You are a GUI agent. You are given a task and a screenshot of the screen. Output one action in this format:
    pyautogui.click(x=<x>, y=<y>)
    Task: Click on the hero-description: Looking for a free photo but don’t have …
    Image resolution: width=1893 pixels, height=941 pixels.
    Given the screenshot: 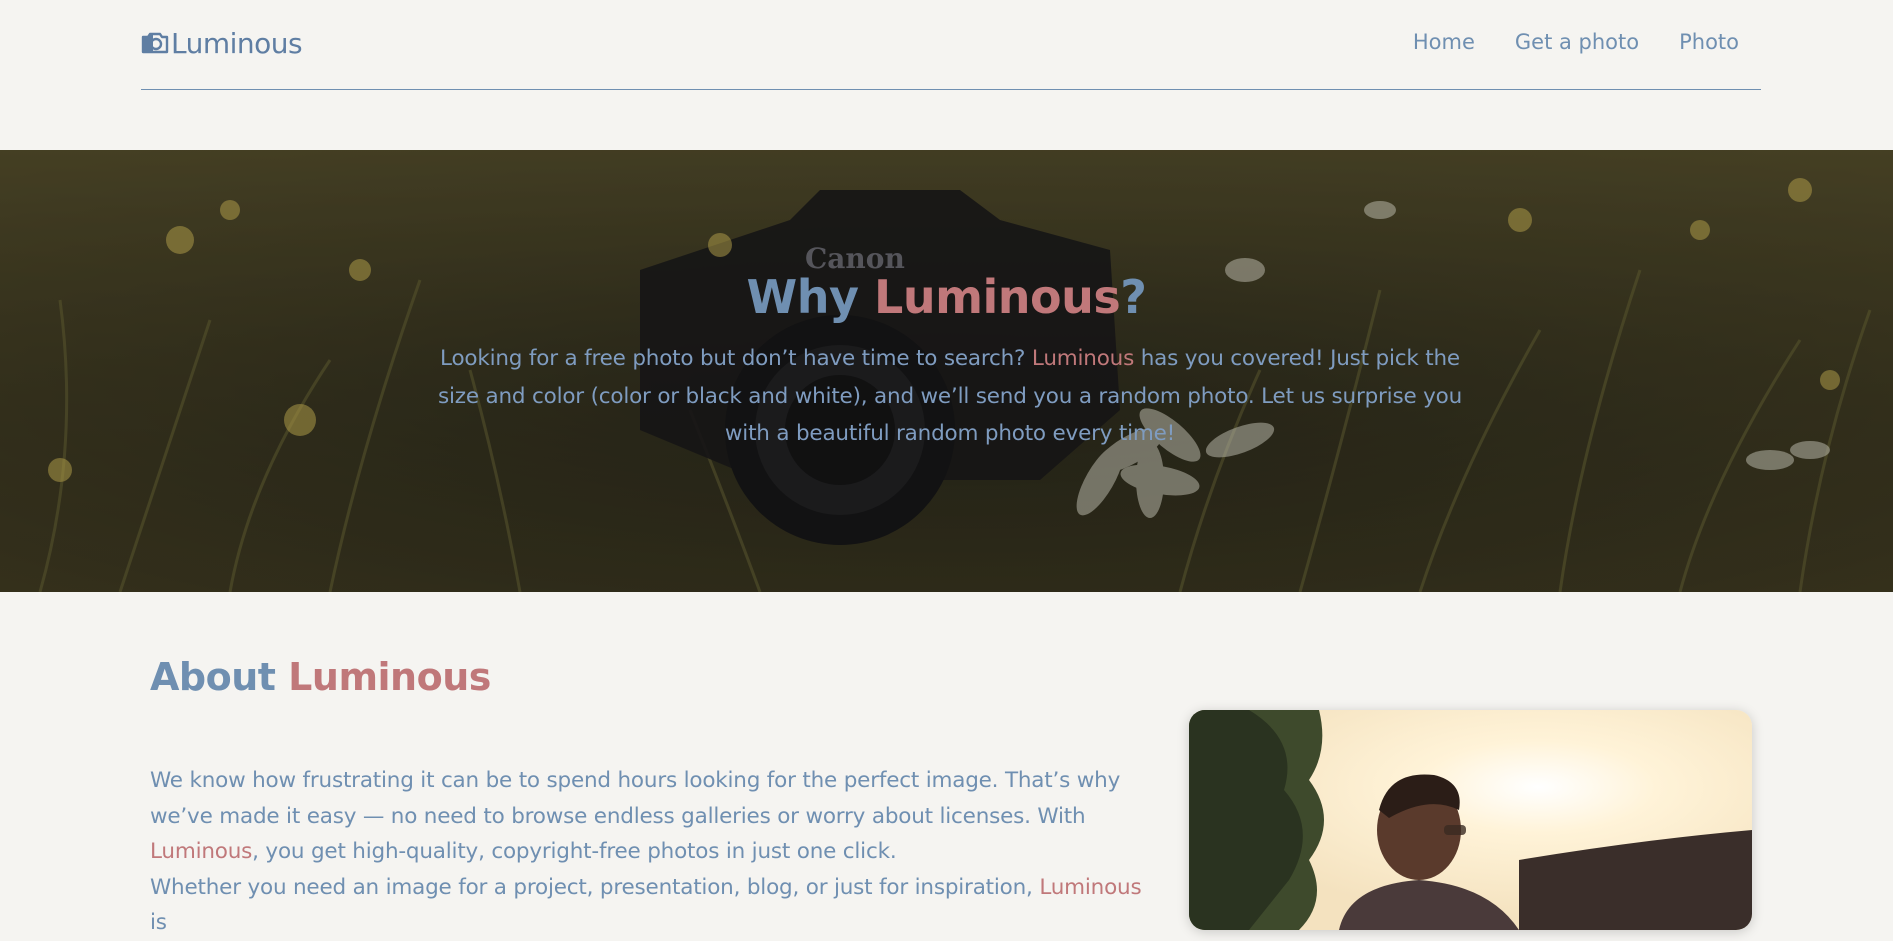 What is the action you would take?
    pyautogui.click(x=950, y=396)
    